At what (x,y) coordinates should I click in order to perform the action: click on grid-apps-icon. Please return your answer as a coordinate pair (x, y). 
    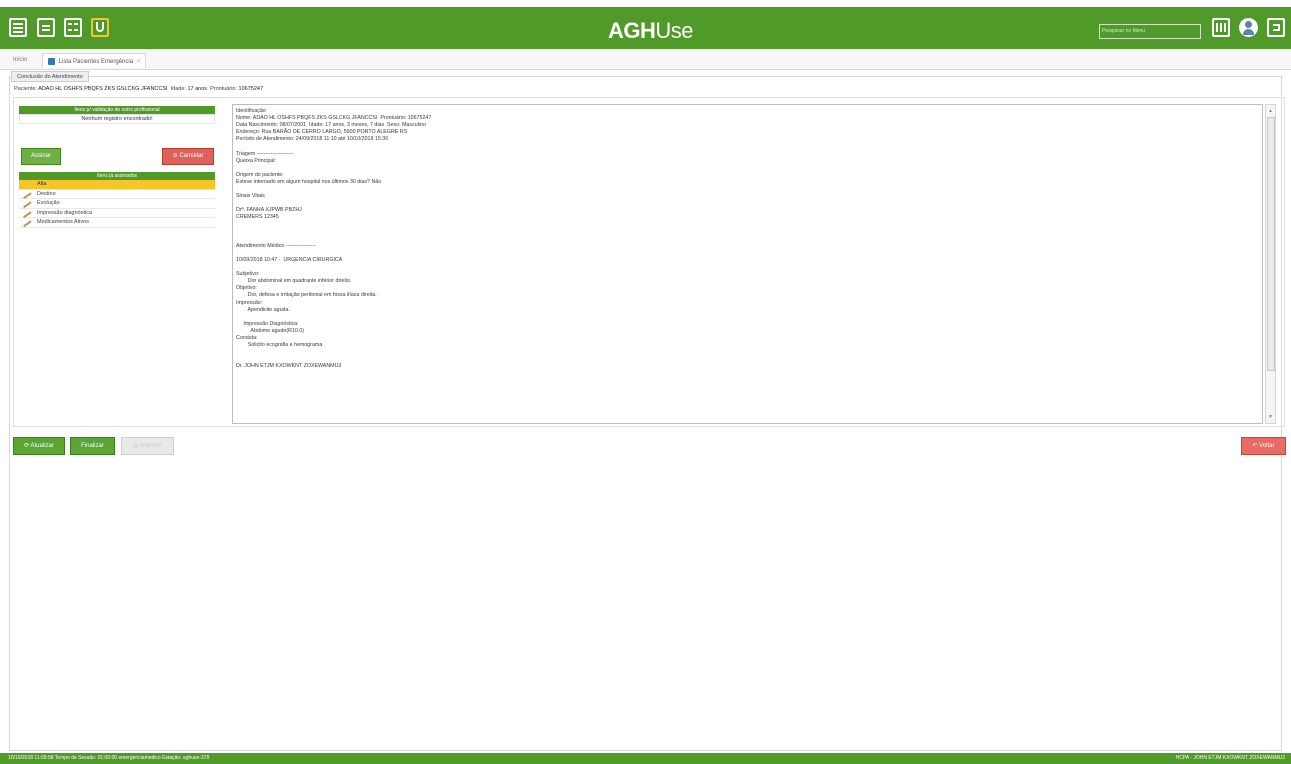
    Looking at the image, I should click on (1221, 27).